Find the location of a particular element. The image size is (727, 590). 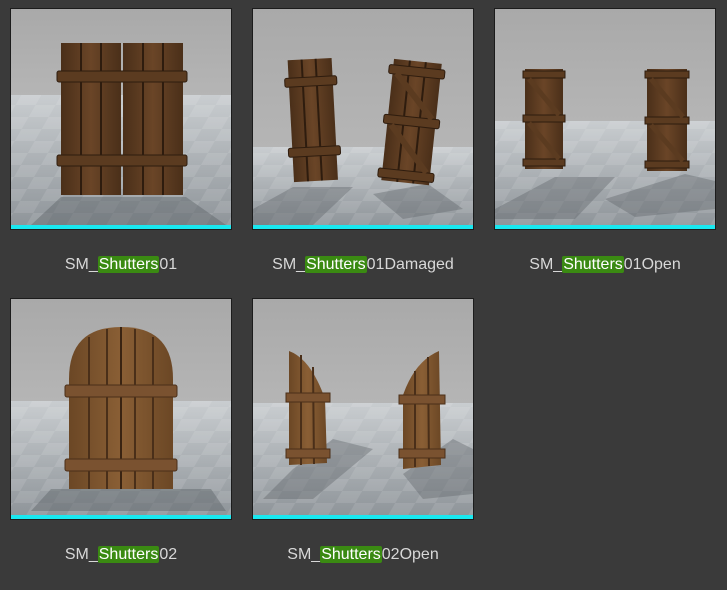

asset-name: SM_Shutters01Open is located at coordinates (605, 264).